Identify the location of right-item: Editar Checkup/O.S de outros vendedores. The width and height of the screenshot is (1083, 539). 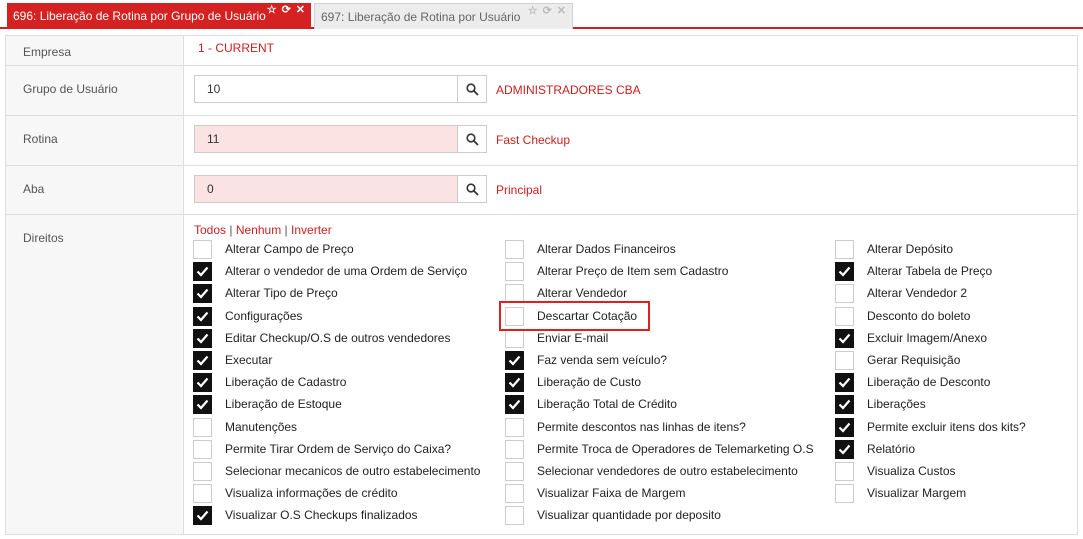
(321, 338).